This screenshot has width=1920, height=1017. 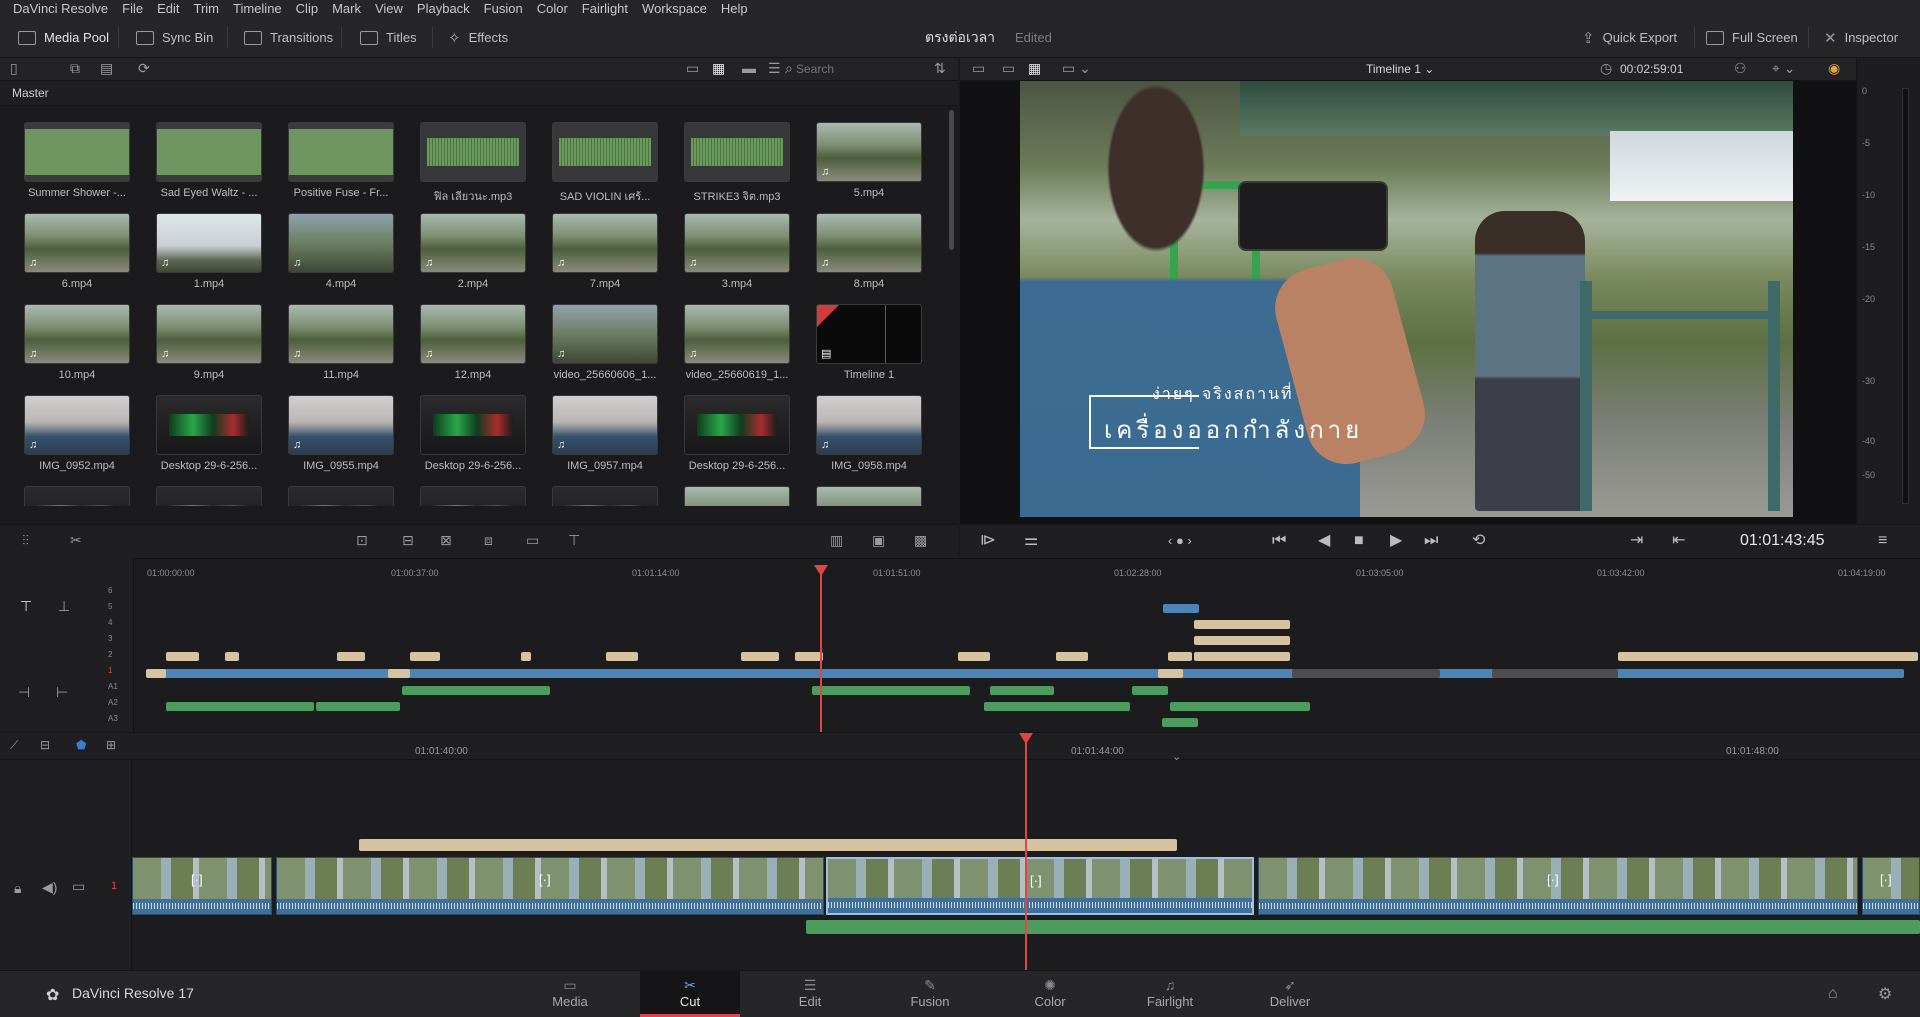 I want to click on play-icon: ▶, so click(x=1396, y=541).